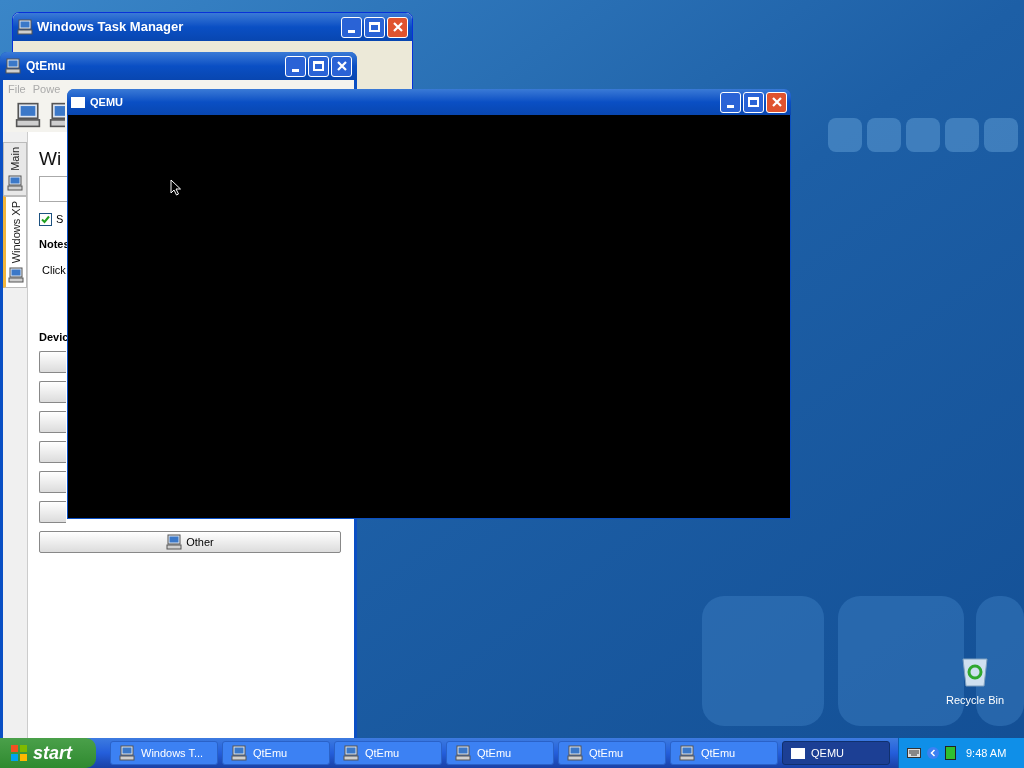 This screenshot has width=1024, height=768. What do you see at coordinates (60, 219) in the screenshot?
I see `checkbox-label: S` at bounding box center [60, 219].